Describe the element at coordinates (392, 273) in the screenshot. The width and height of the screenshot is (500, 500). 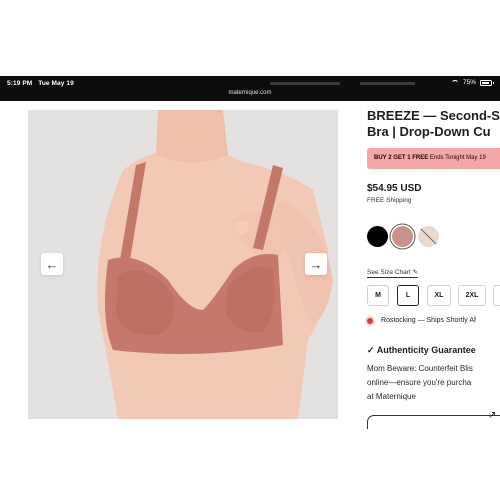
I see `size-chart-link: See Size Chart ✎` at that location.